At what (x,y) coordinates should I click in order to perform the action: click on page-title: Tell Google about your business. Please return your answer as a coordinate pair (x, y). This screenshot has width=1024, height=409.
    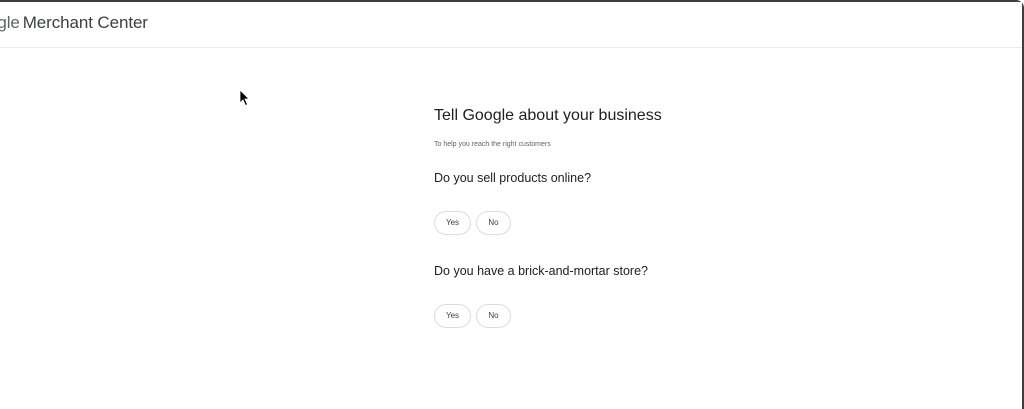
    Looking at the image, I should click on (548, 115).